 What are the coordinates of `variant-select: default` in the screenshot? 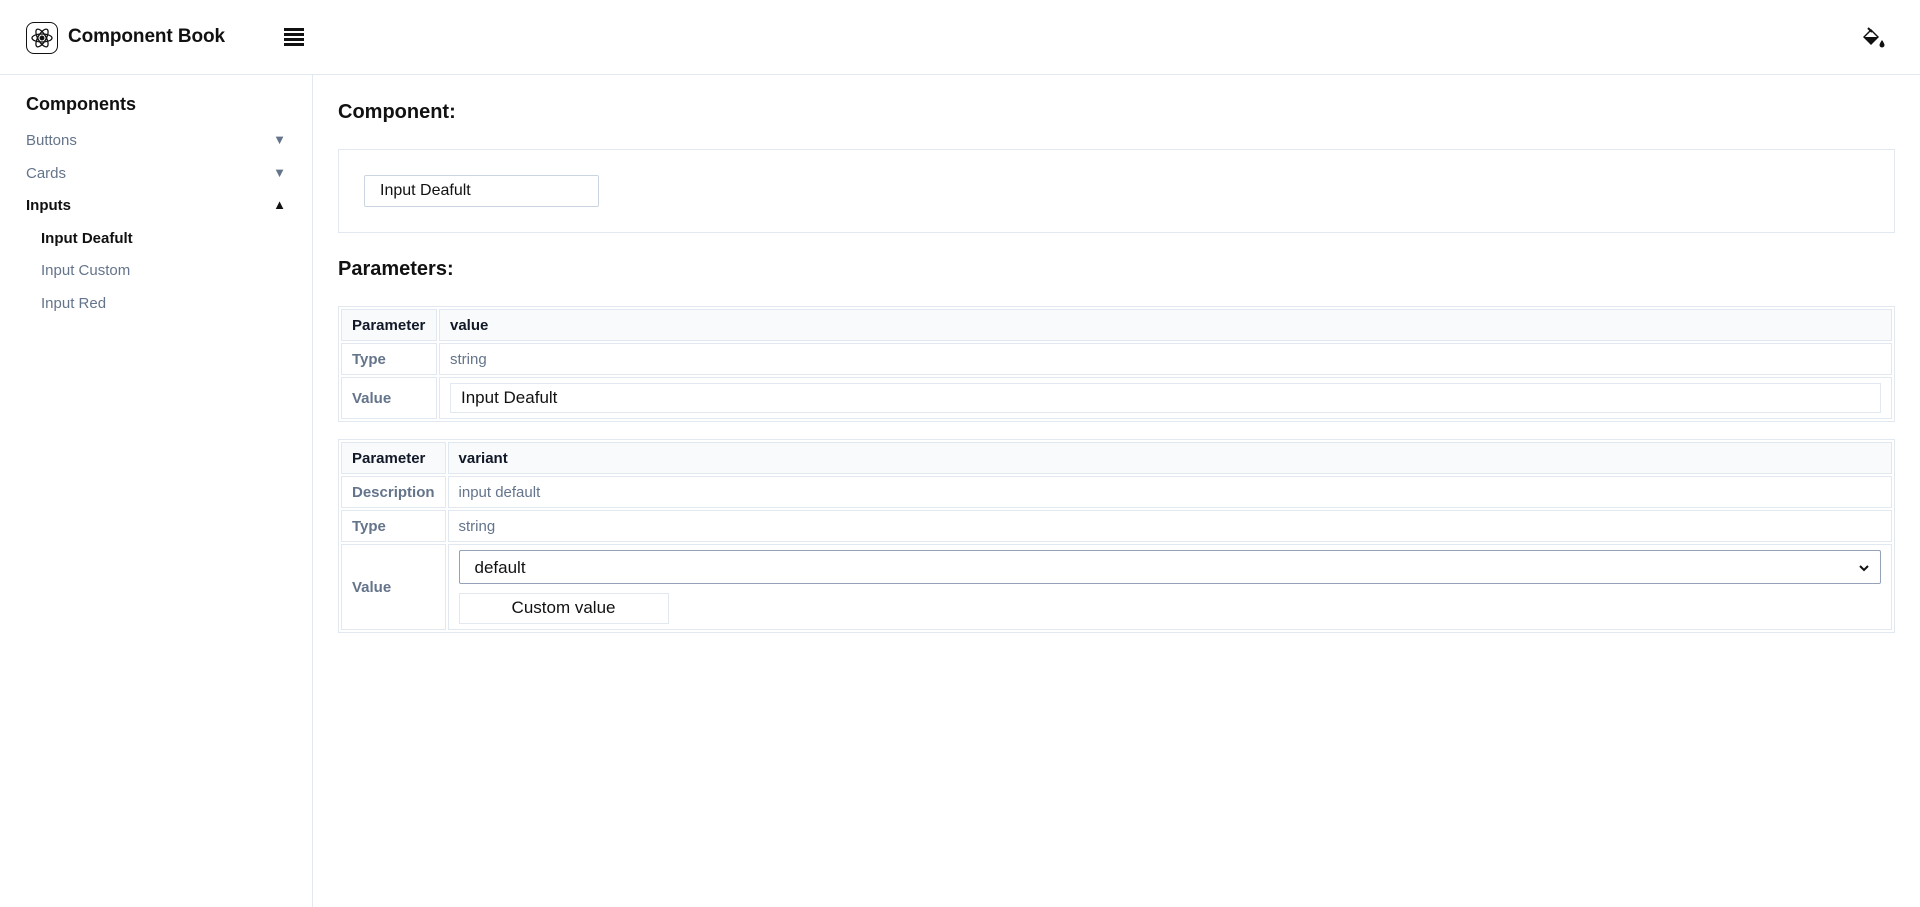 It's located at (1169, 566).